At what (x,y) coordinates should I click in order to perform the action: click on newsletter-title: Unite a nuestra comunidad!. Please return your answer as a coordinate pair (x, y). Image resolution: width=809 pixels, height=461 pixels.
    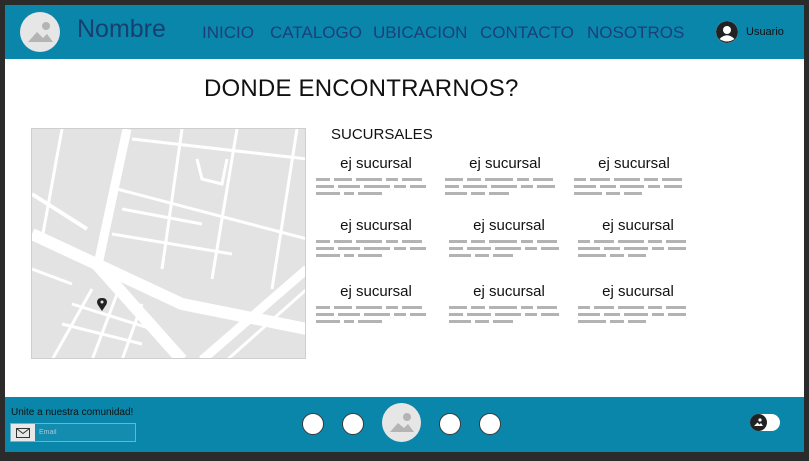
    Looking at the image, I should click on (72, 412).